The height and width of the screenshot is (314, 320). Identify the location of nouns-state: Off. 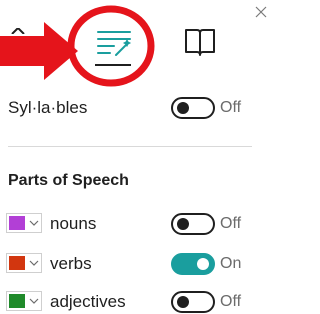
(231, 223).